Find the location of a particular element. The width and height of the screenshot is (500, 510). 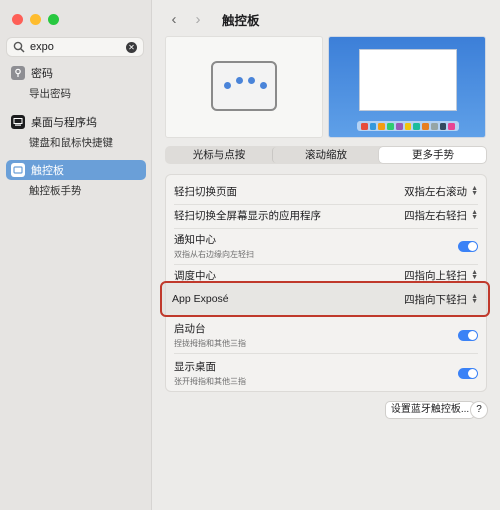

sidebar-item-trackpad: 触控板 is located at coordinates (76, 170).